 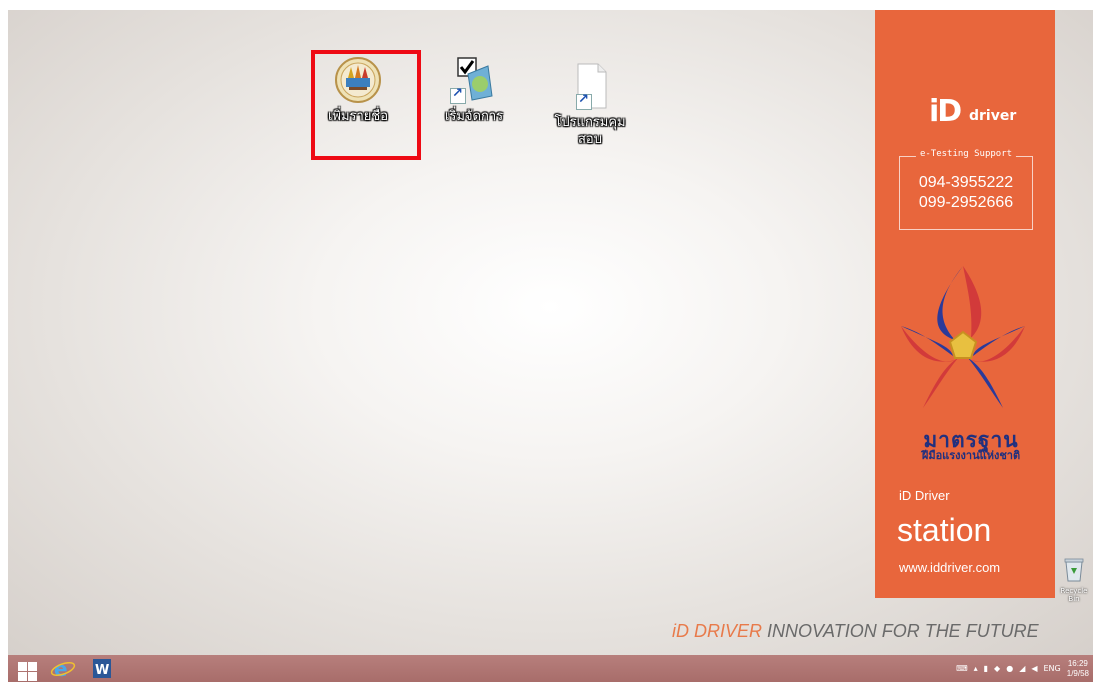 I want to click on keyboard-icon: ⌨, so click(x=962, y=668).